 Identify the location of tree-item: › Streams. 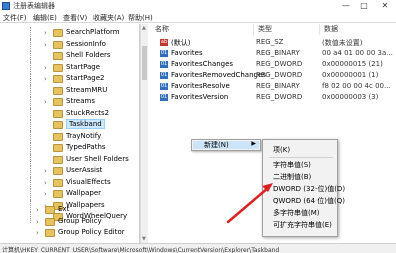
(69, 102).